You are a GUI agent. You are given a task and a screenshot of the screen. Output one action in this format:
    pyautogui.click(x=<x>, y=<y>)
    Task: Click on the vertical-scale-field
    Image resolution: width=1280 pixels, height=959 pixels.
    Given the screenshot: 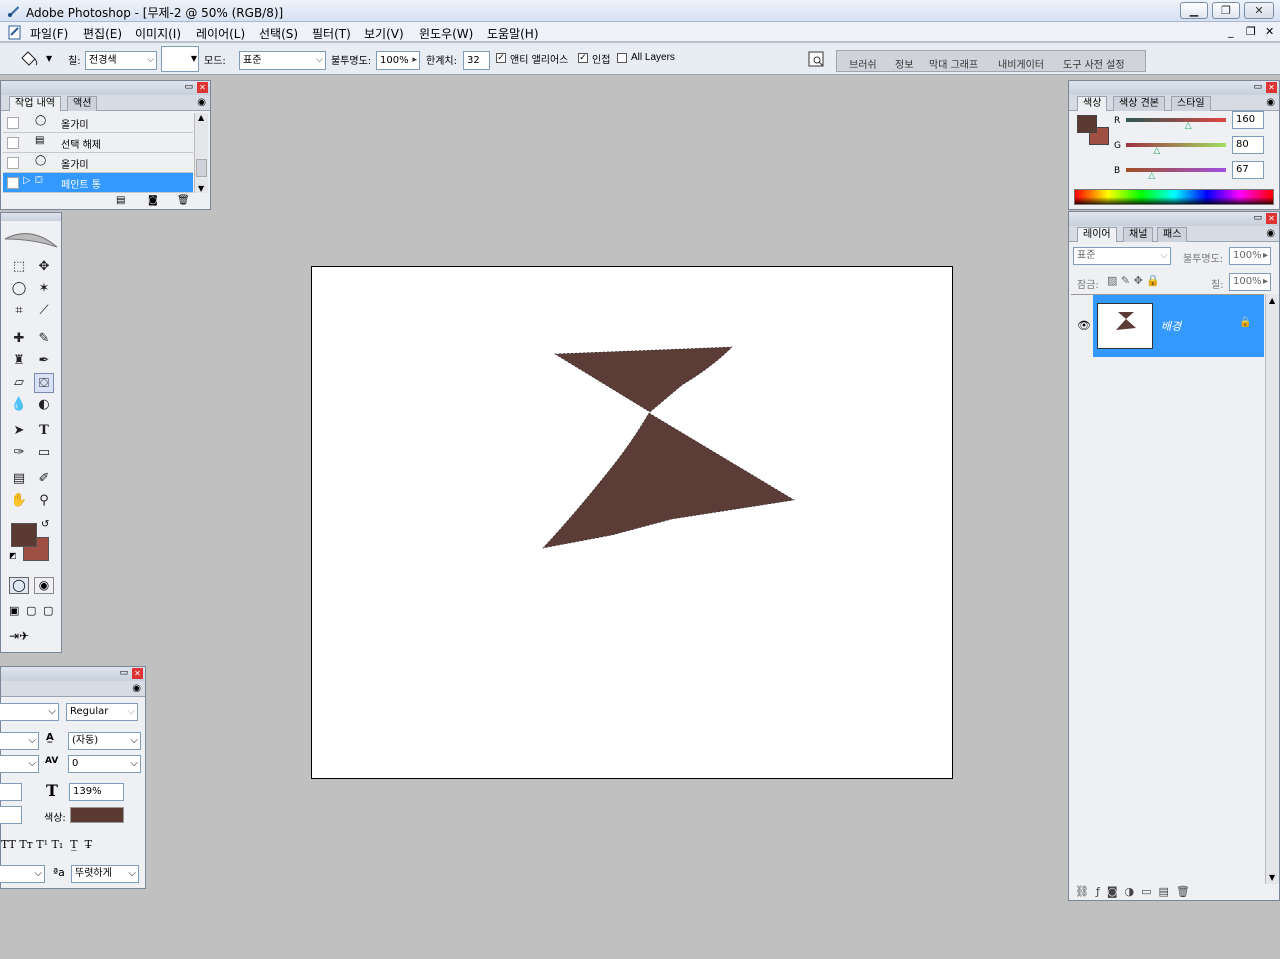 What is the action you would take?
    pyautogui.click(x=11, y=792)
    